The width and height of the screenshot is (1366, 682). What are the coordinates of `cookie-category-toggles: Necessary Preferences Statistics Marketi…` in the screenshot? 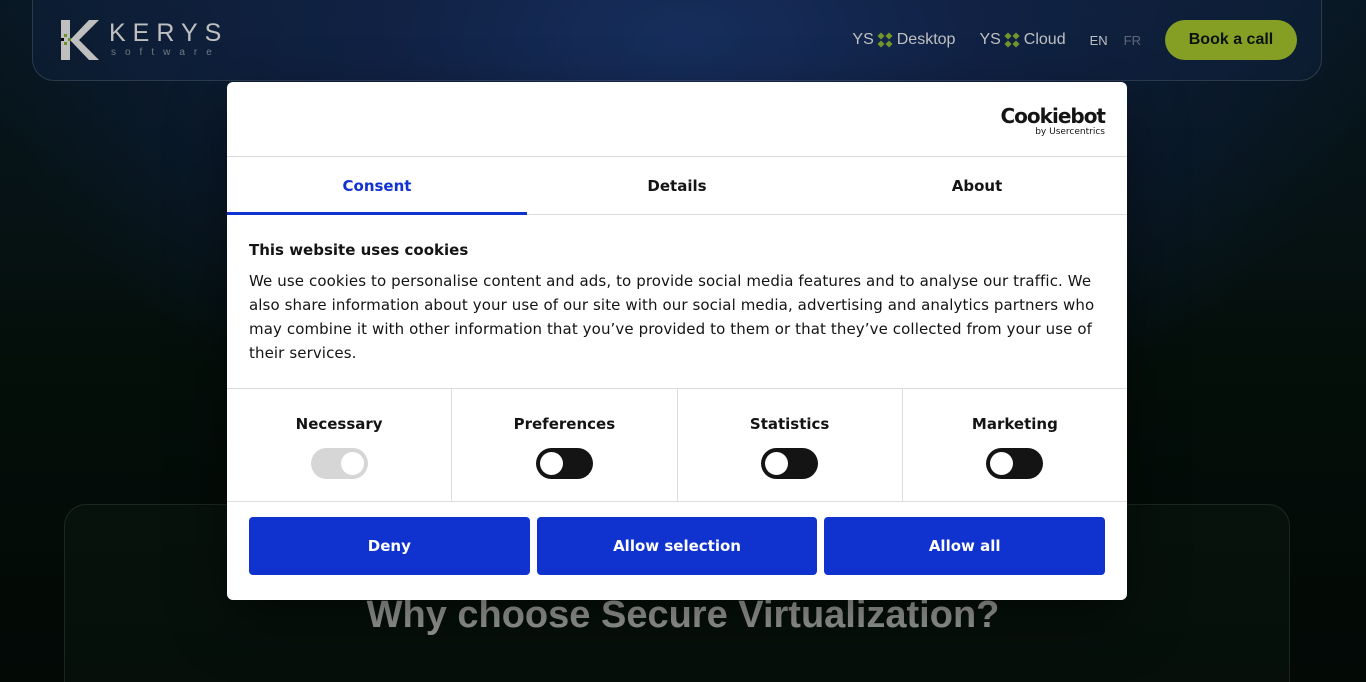 It's located at (677, 445).